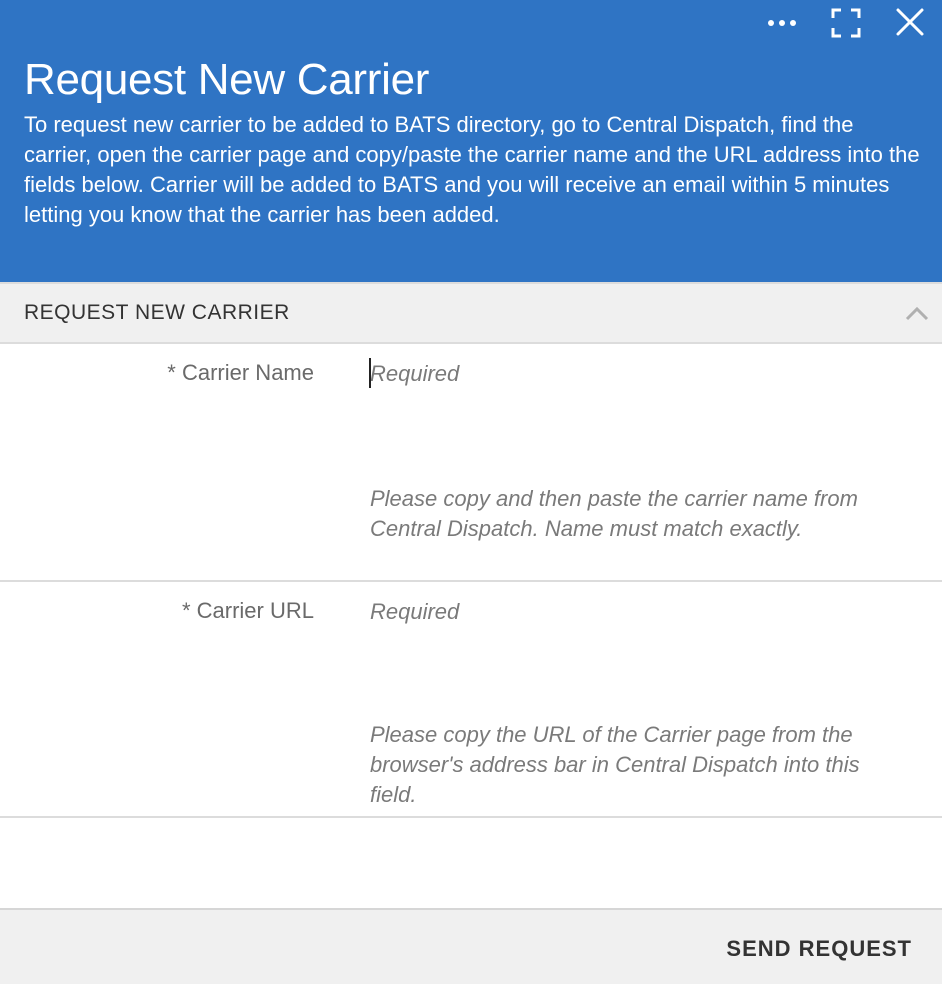 The image size is (942, 984). Describe the element at coordinates (471, 313) in the screenshot. I see `section-header-request-new-carrier: REQUEST NEW CARRIER` at that location.